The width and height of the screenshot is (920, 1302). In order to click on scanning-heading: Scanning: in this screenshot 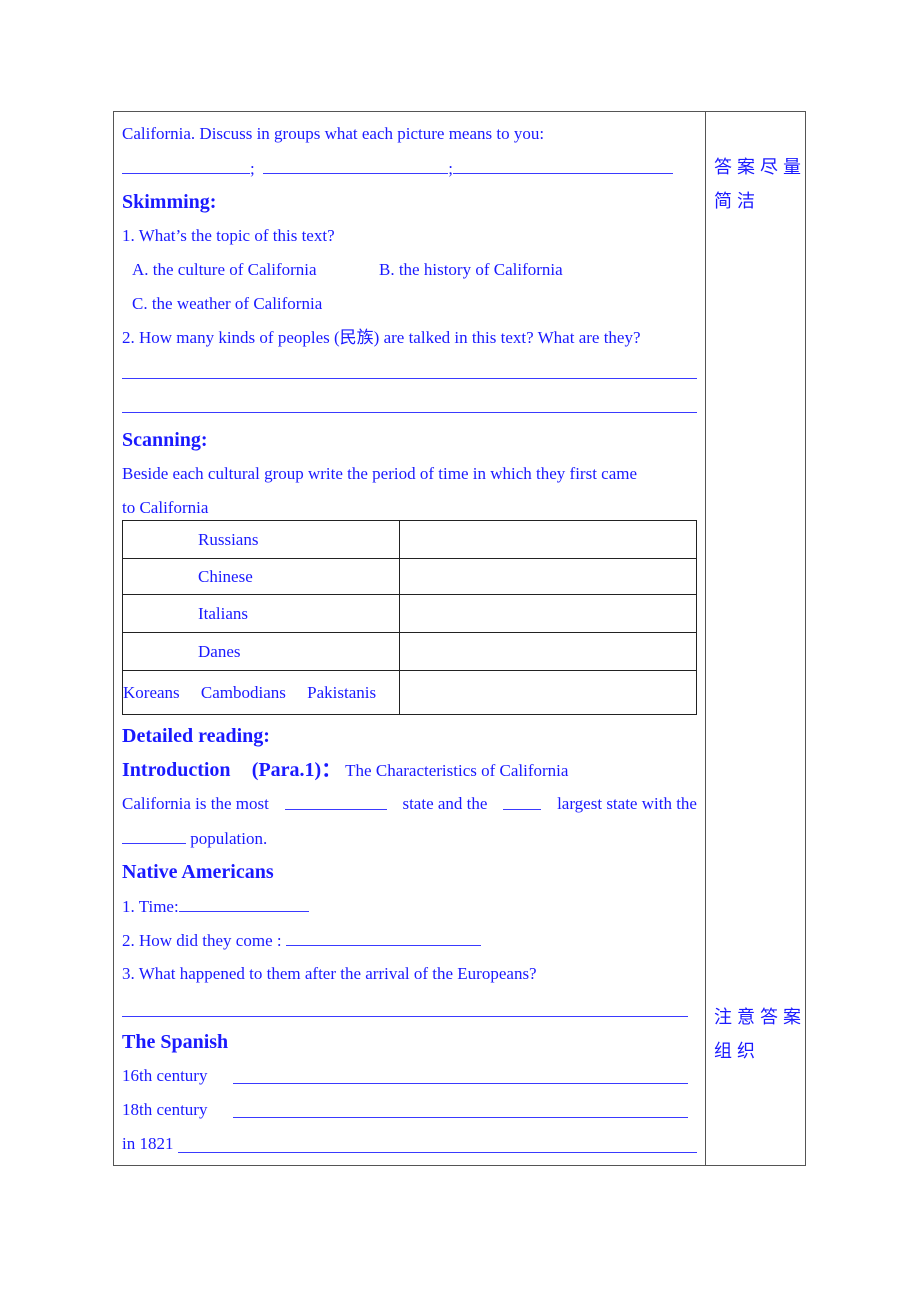, I will do `click(165, 440)`.